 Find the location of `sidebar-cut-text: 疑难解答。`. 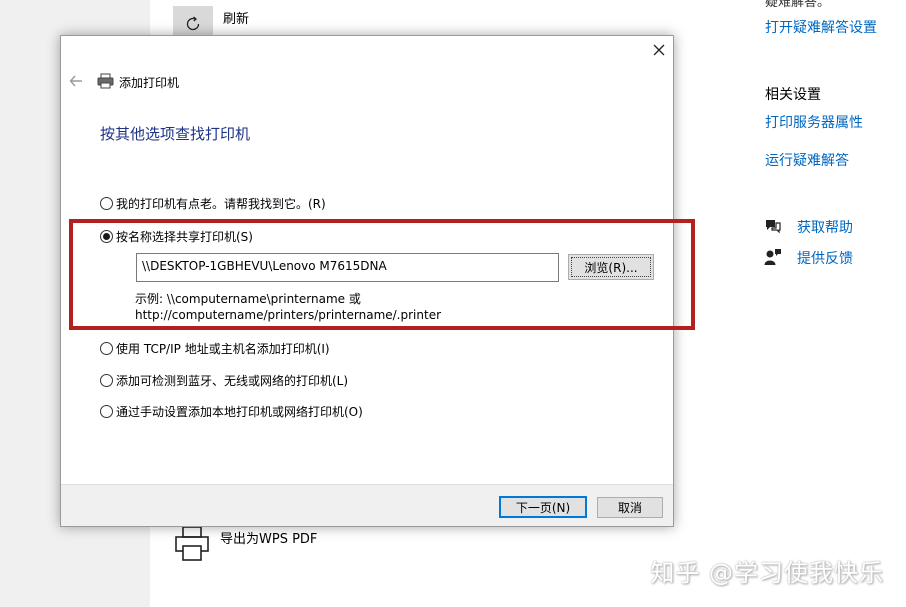

sidebar-cut-text: 疑难解答。 is located at coordinates (798, 5).